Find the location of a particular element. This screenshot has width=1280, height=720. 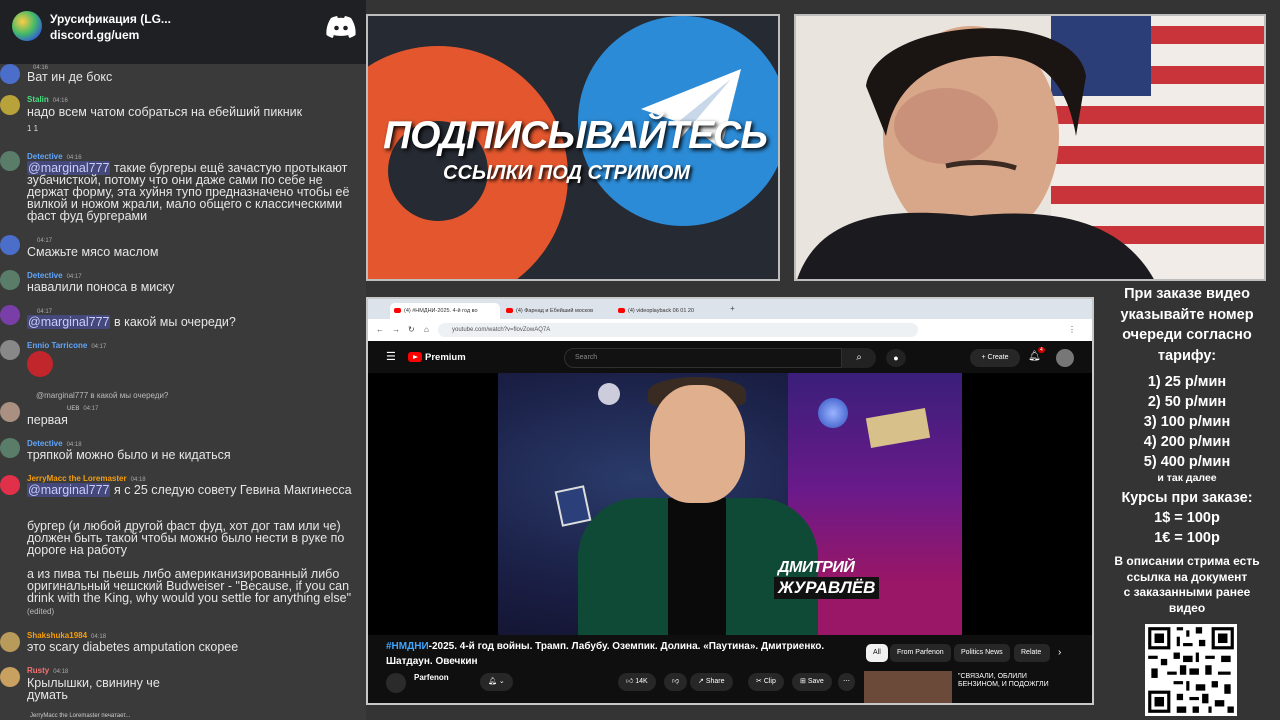

browser-tab: (4) videoplayback 06 01 20 is located at coordinates (669, 311).